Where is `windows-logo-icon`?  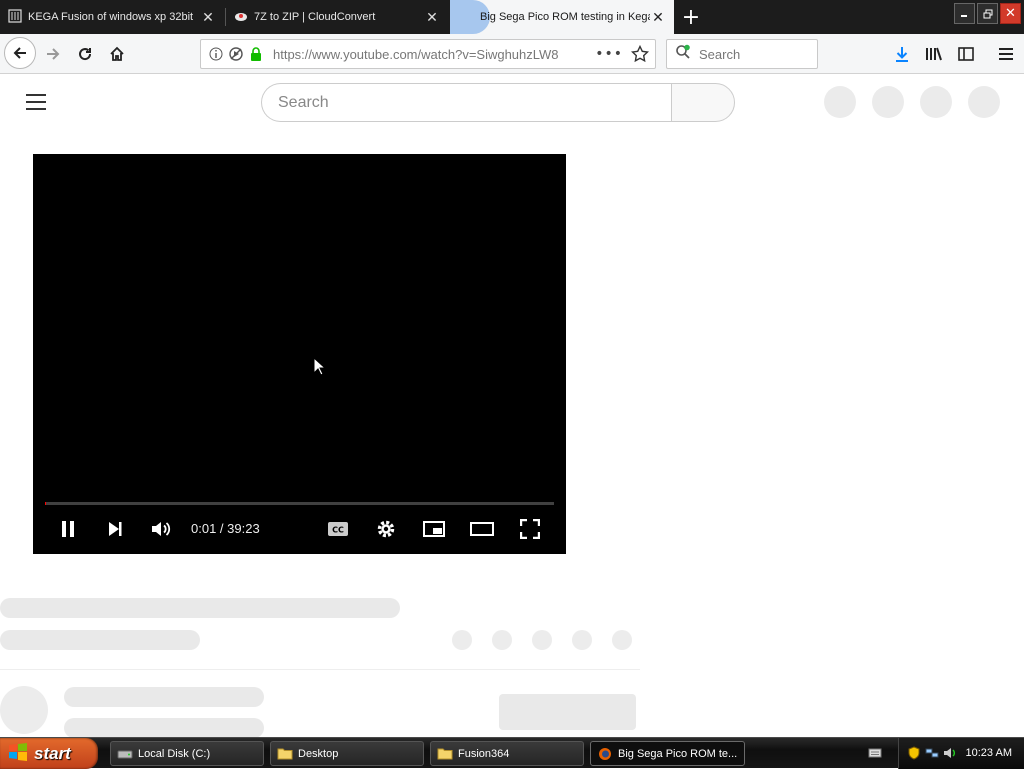
windows-logo-icon is located at coordinates (18, 753).